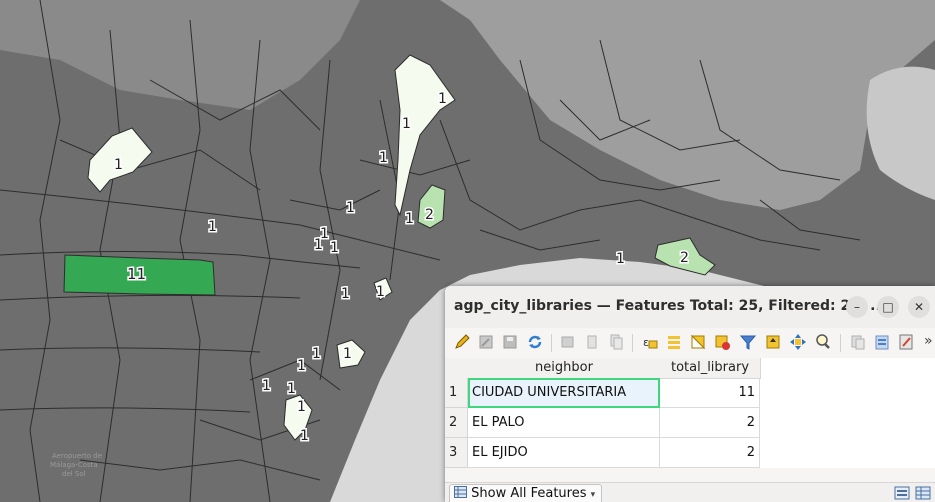 The width and height of the screenshot is (935, 502). Describe the element at coordinates (529, 493) in the screenshot. I see `show-all-features-label: Show All Features` at that location.